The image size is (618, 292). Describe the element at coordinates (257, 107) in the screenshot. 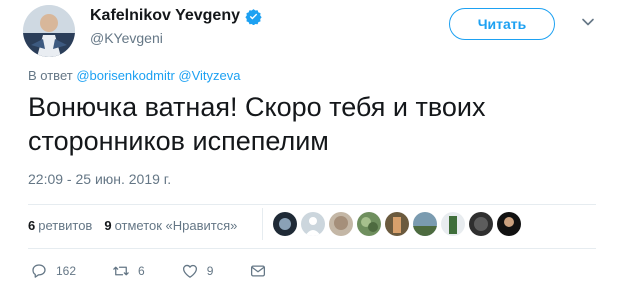

I see `tweet-text-line: Вонючка ватная! Скоро тебя и твоих` at that location.